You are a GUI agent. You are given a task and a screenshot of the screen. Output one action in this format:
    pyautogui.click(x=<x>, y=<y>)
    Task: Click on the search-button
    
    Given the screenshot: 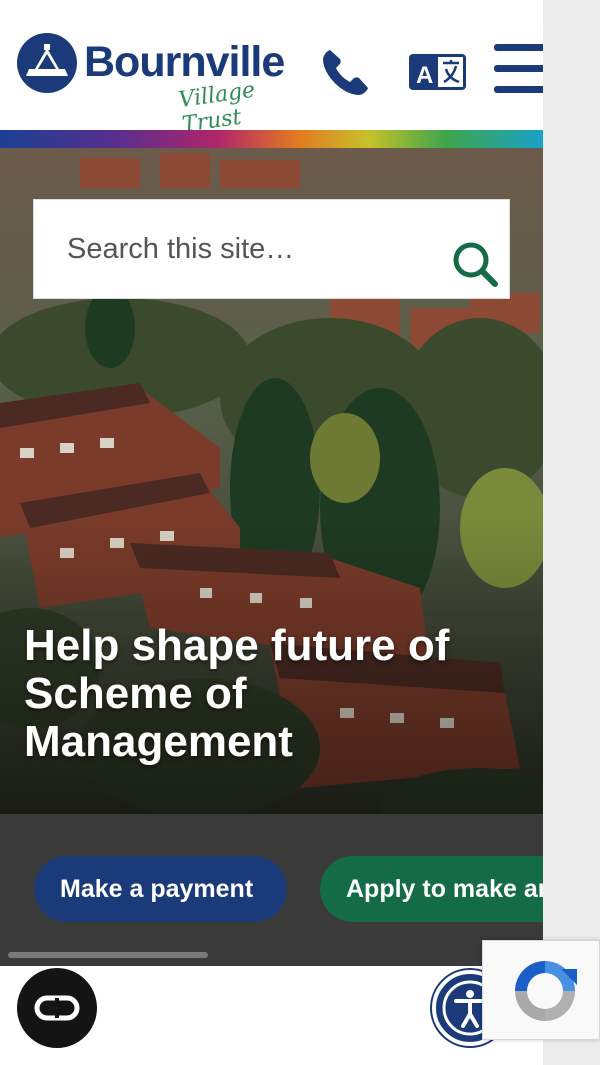 What is the action you would take?
    pyautogui.click(x=476, y=265)
    